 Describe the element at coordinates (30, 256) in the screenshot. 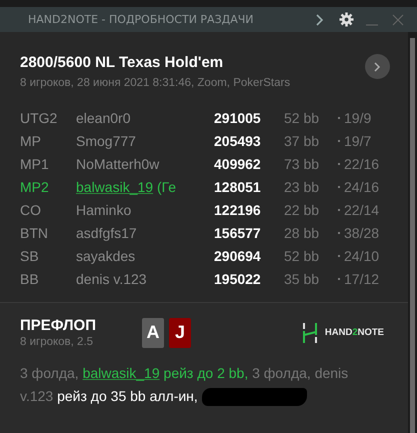

I see `position-label: SB` at that location.